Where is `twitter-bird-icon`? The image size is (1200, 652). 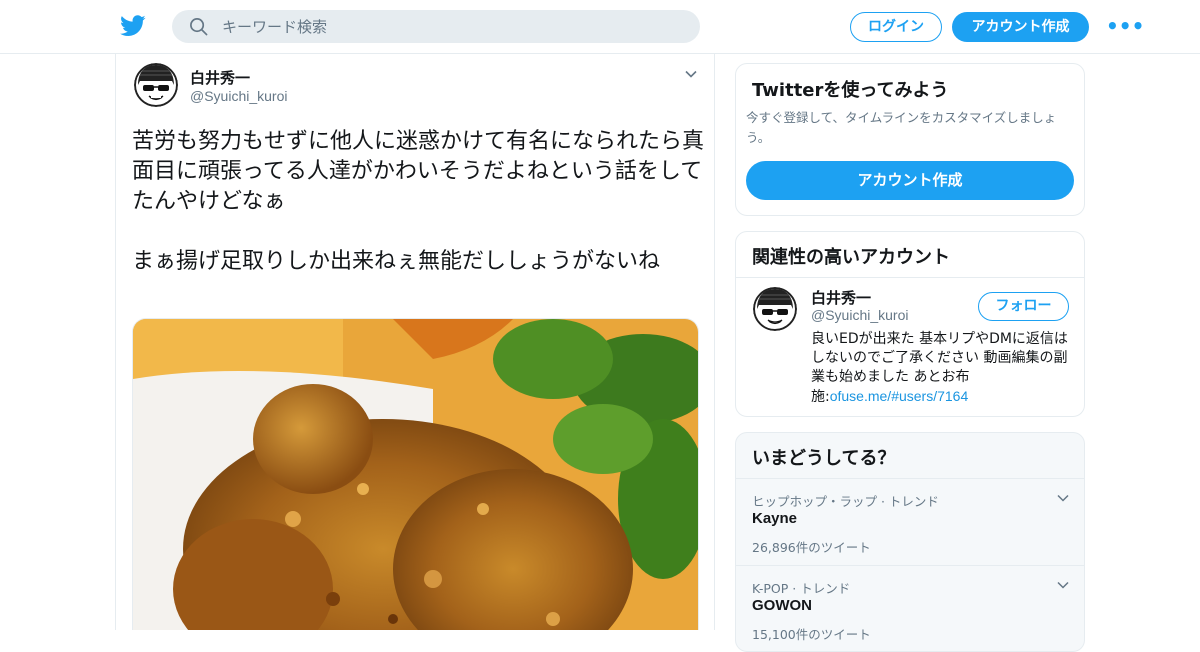
twitter-bird-icon is located at coordinates (133, 26).